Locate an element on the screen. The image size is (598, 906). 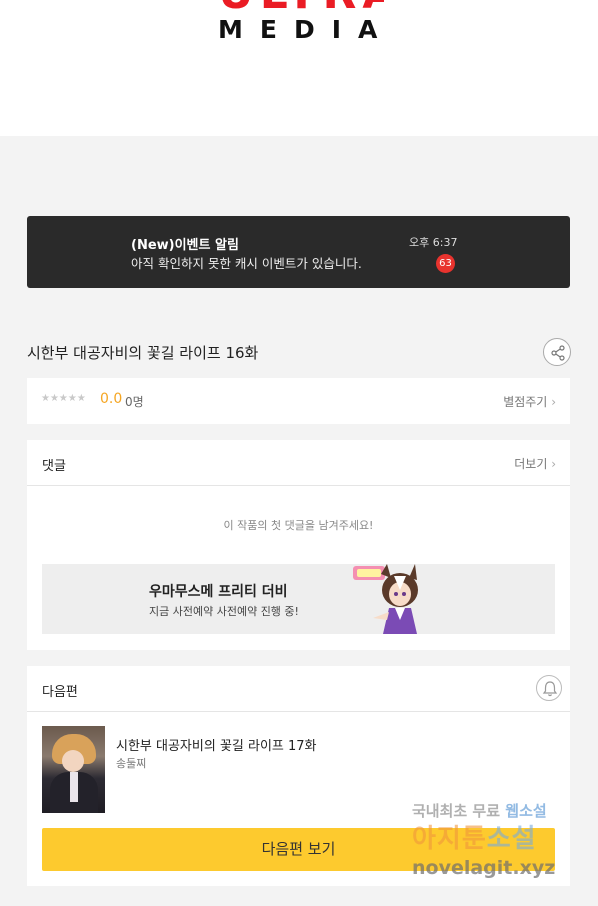
rating-count: 0명 is located at coordinates (134, 402).